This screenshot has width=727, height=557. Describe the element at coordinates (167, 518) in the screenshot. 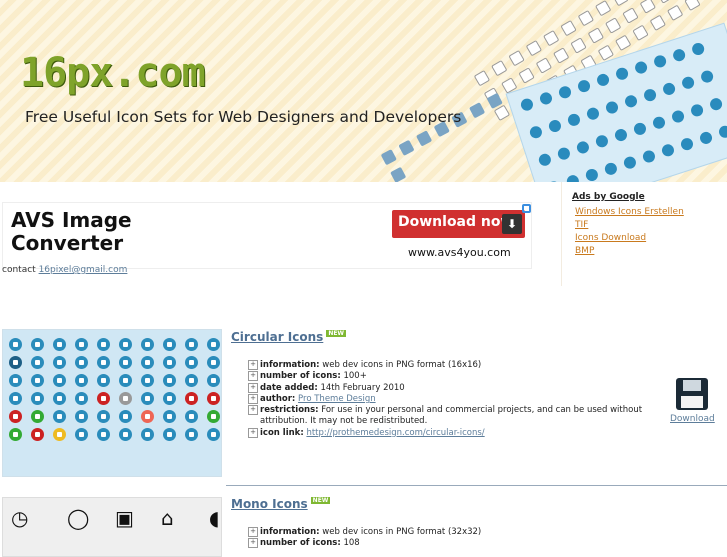

I see `home-icon: ⌂` at that location.